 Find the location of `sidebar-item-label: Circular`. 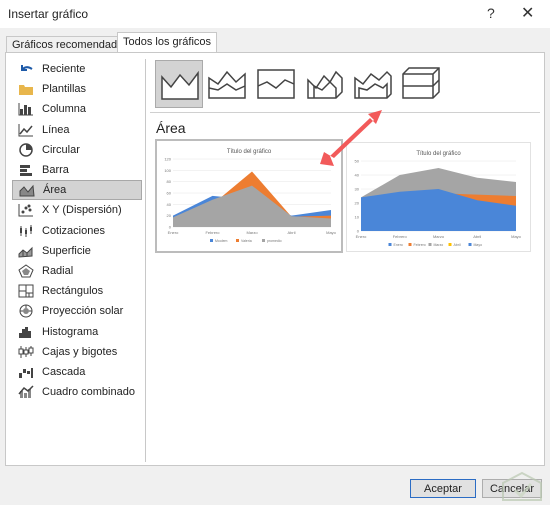

sidebar-item-label: Circular is located at coordinates (61, 149).